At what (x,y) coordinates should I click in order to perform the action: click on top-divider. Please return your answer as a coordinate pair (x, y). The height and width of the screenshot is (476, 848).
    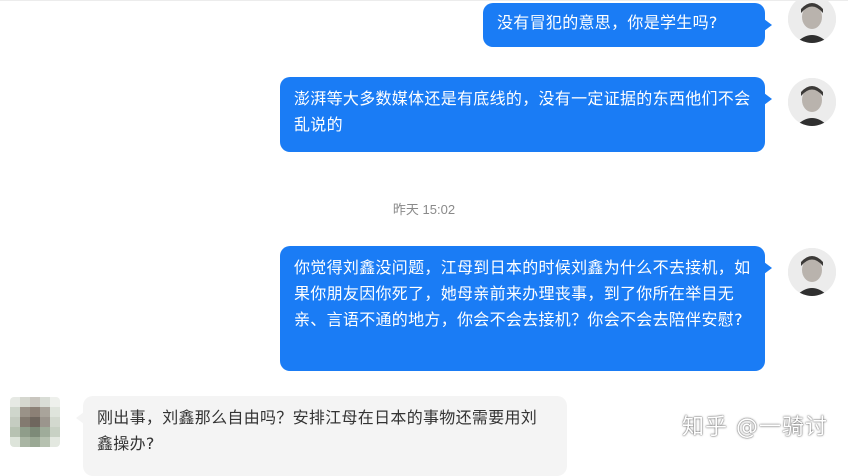
    Looking at the image, I should click on (424, 0).